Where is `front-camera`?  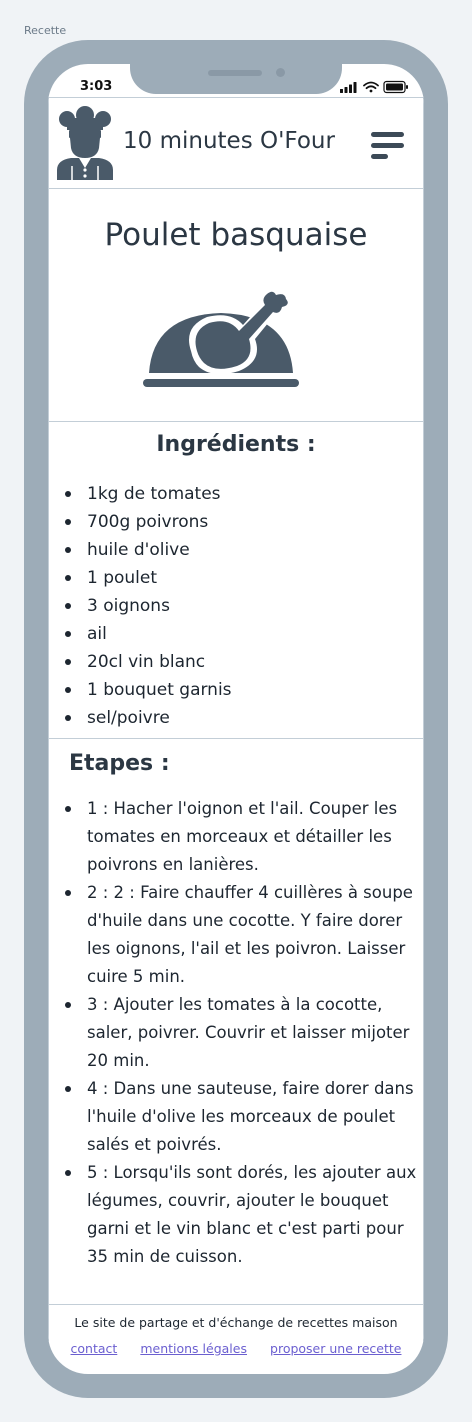 front-camera is located at coordinates (280, 72).